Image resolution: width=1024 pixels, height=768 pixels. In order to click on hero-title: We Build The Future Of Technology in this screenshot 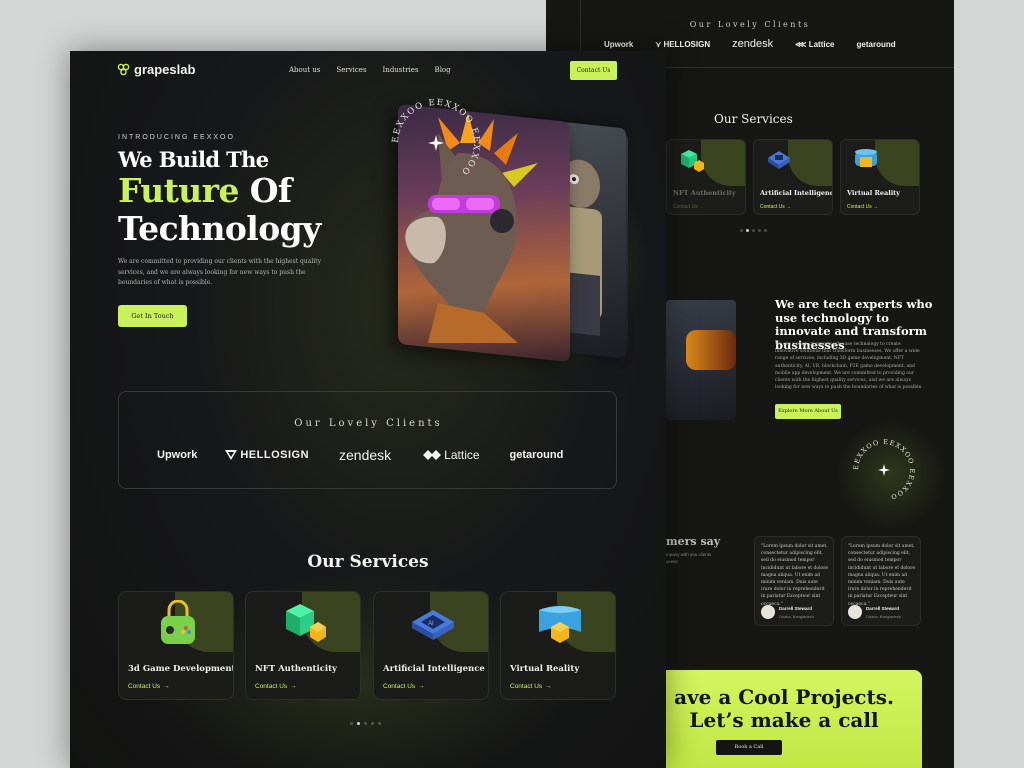, I will do `click(219, 197)`.